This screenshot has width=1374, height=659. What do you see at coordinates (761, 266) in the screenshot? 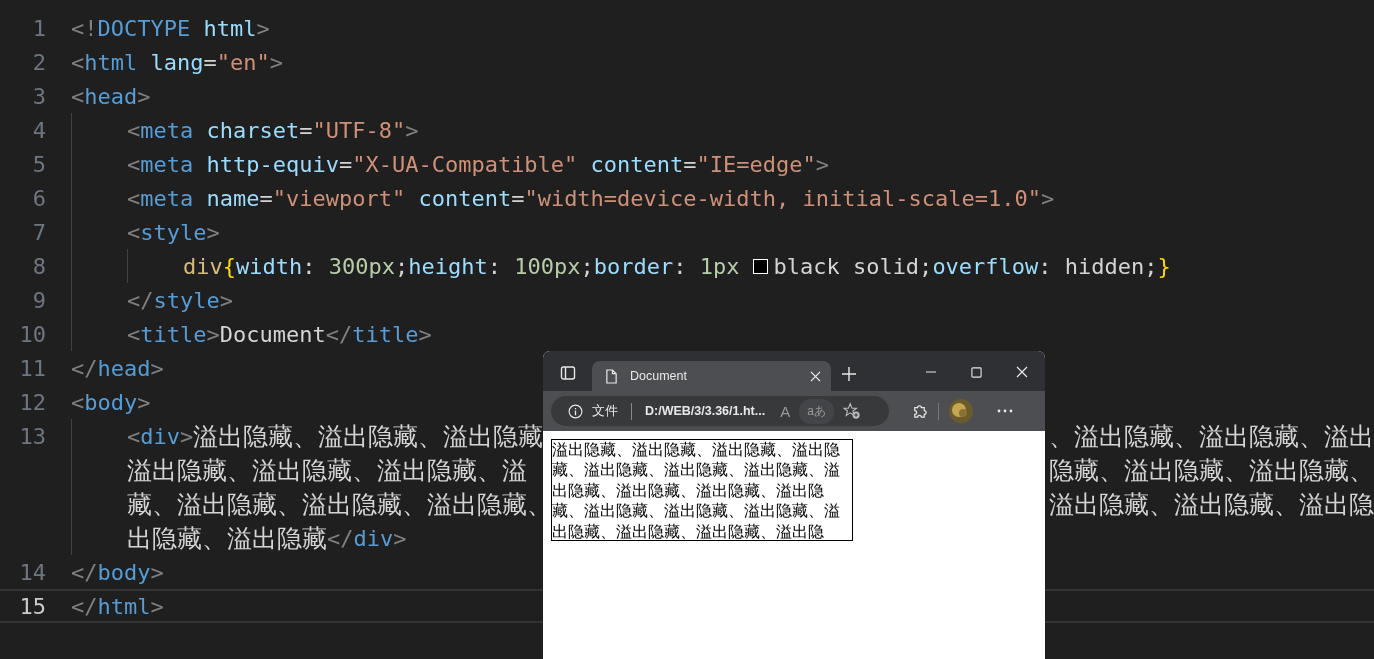
I see `color-swatch-icon` at bounding box center [761, 266].